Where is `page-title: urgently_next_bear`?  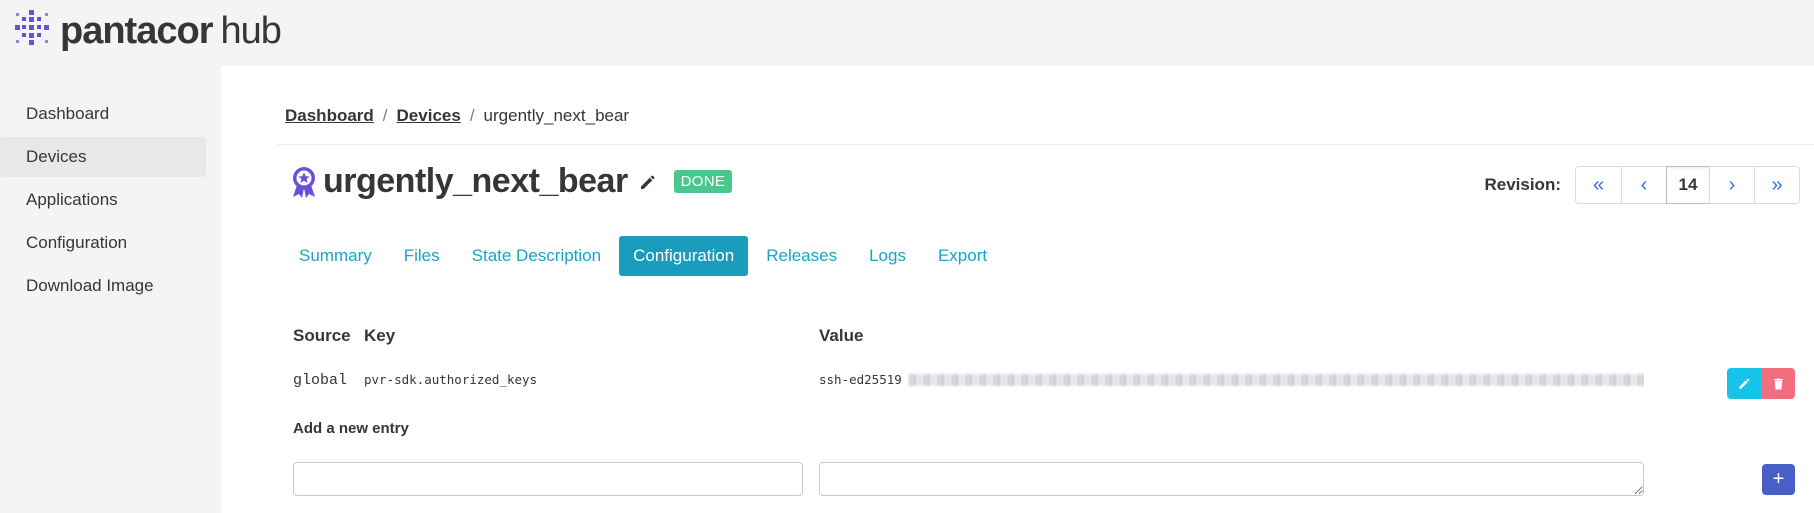 page-title: urgently_next_bear is located at coordinates (475, 181).